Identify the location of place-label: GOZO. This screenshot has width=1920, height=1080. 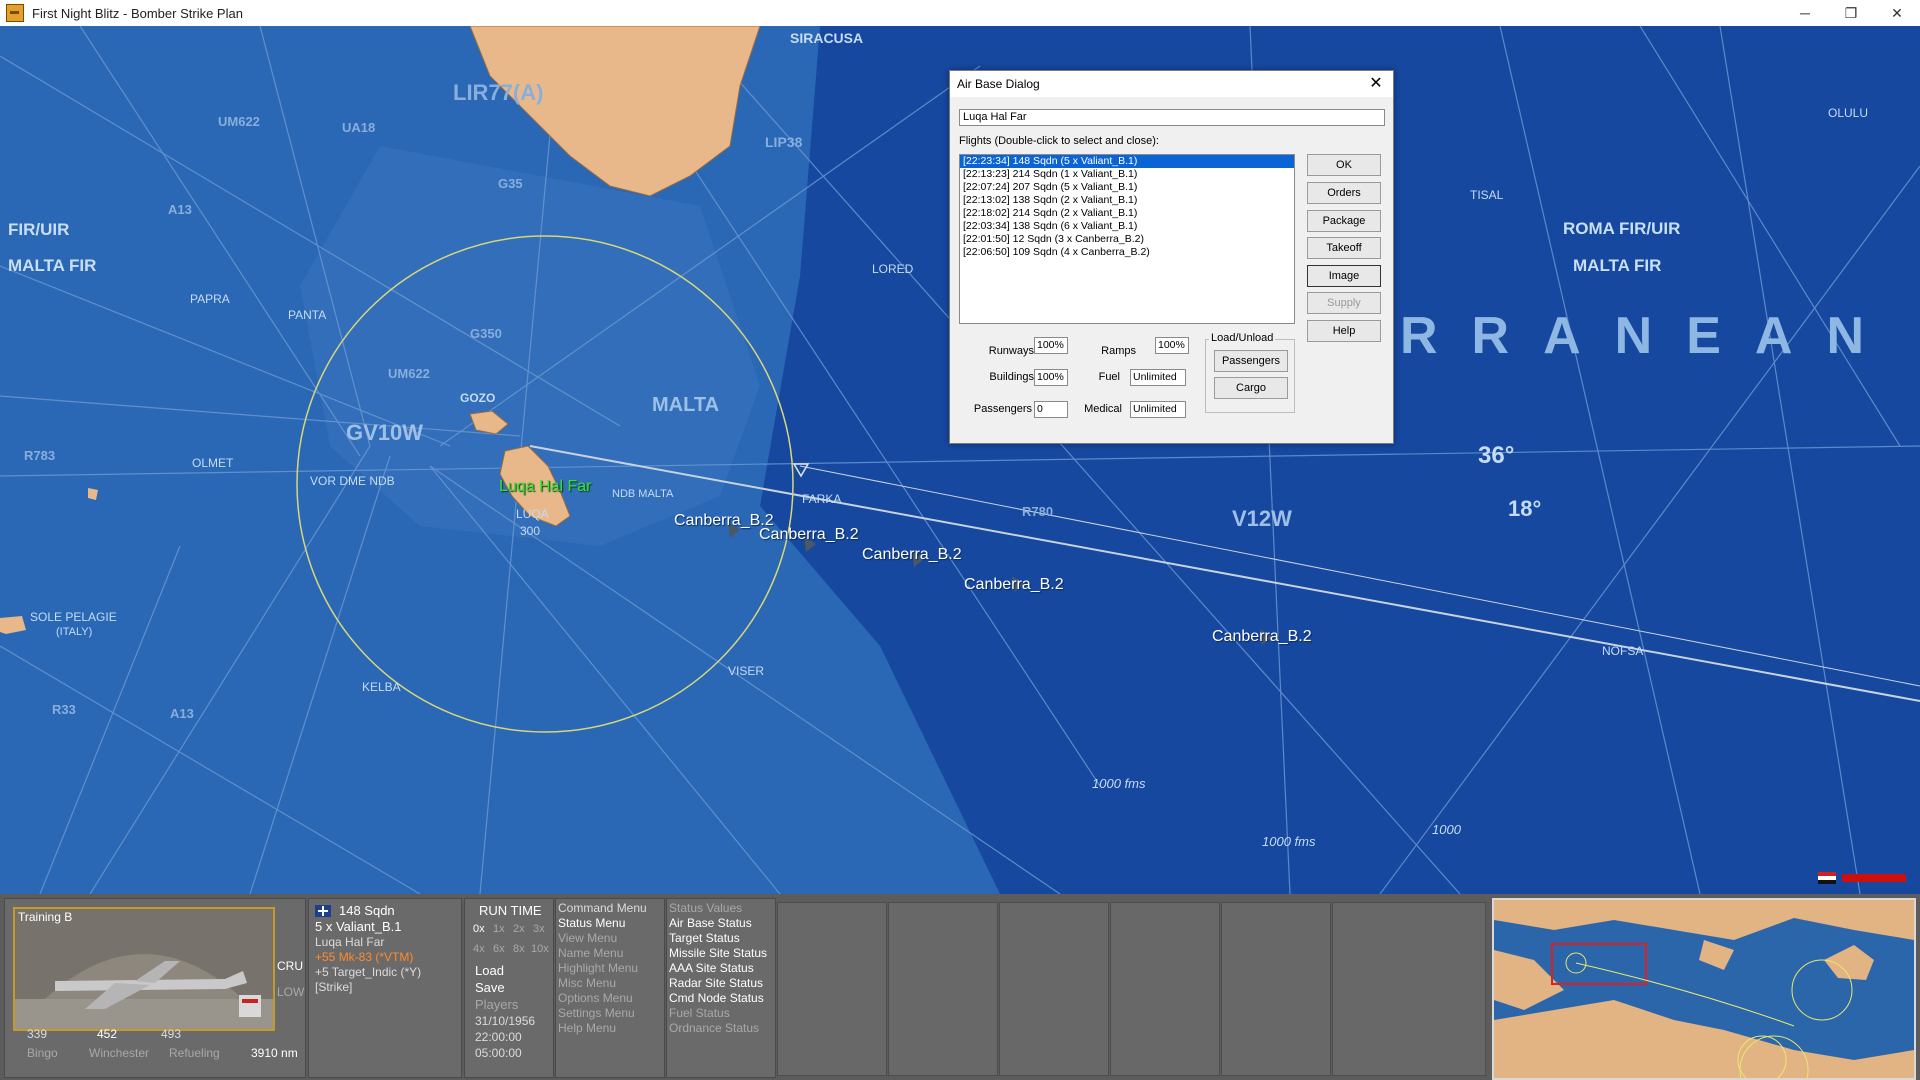
(478, 398).